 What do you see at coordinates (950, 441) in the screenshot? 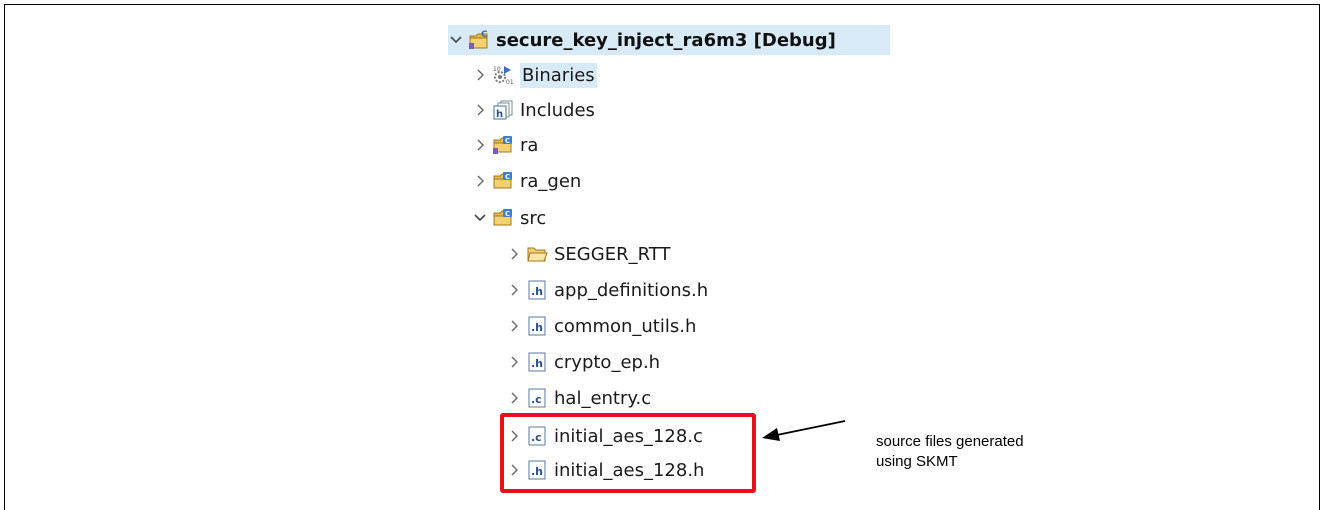
I see `annotation-line-1: source files generated` at bounding box center [950, 441].